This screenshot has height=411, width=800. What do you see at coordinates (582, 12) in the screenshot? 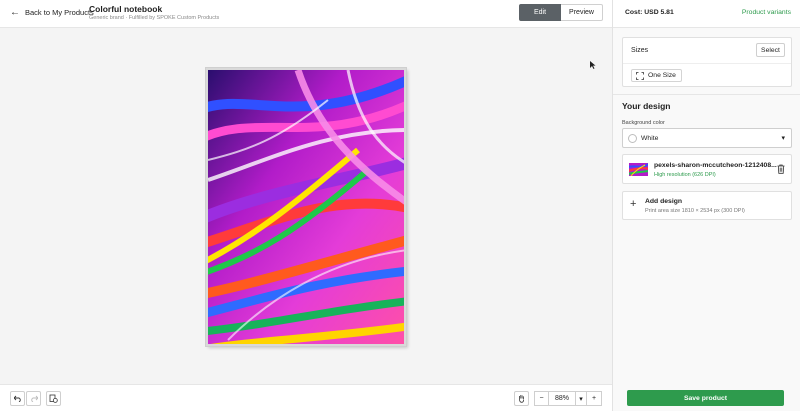
I see `preview-tab: Preview` at bounding box center [582, 12].